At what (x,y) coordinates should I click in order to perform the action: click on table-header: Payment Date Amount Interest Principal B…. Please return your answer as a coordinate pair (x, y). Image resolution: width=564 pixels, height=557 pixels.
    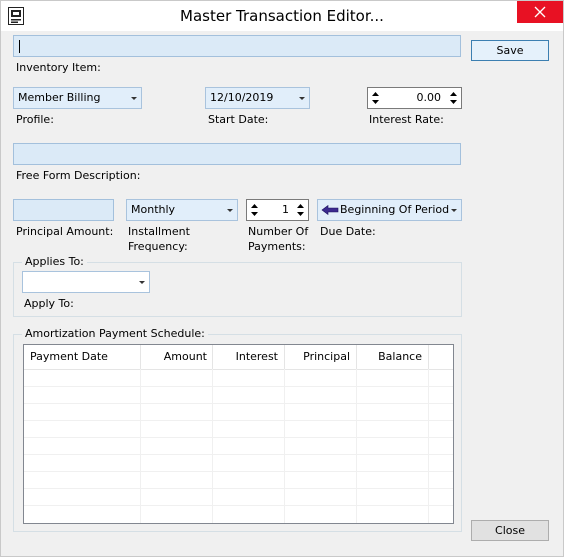
    Looking at the image, I should click on (238, 357).